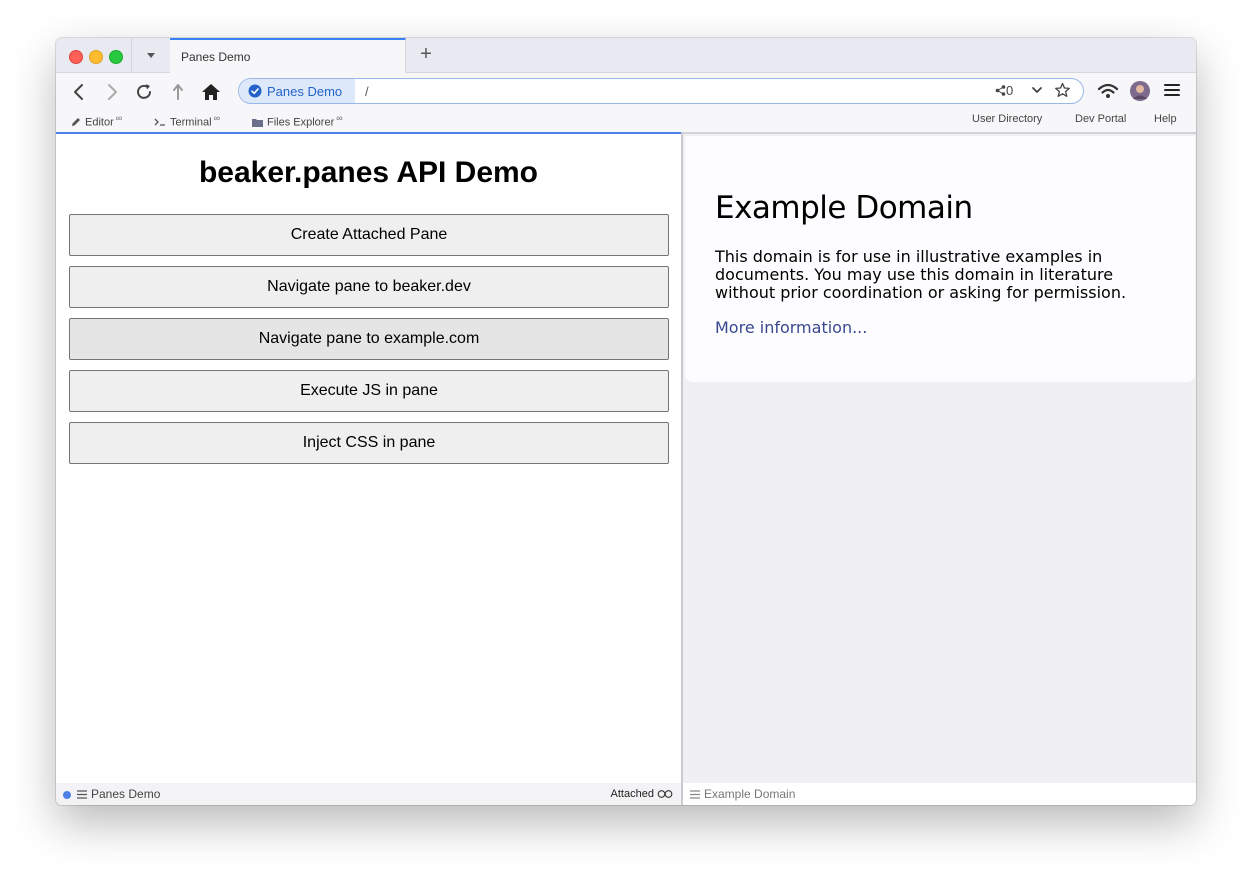 The height and width of the screenshot is (879, 1252). I want to click on bookmark-editor: Editor ∞, so click(96, 121).